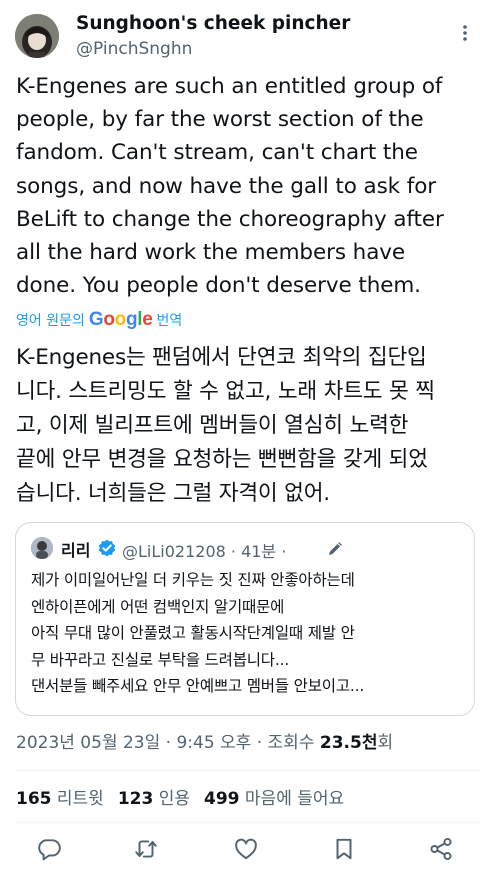 The width and height of the screenshot is (480, 869). What do you see at coordinates (80, 799) in the screenshot?
I see `retweet-label: 리트윗` at bounding box center [80, 799].